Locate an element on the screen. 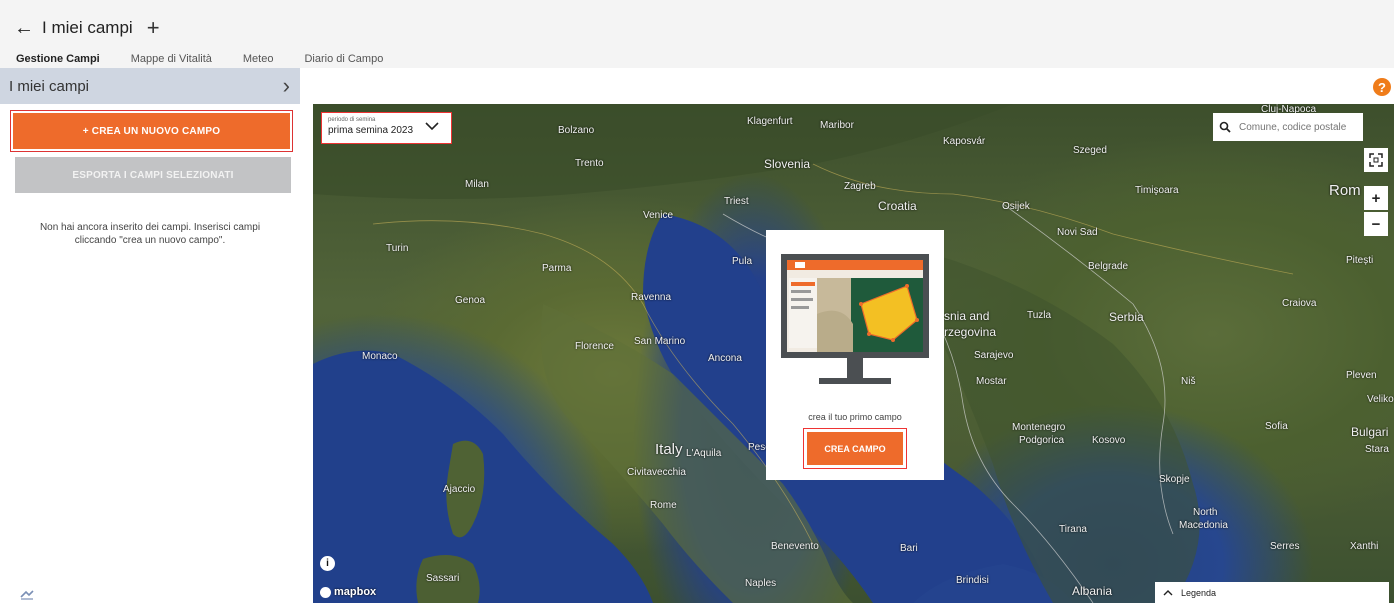 The image size is (1394, 603). search-input is located at coordinates (1298, 127).